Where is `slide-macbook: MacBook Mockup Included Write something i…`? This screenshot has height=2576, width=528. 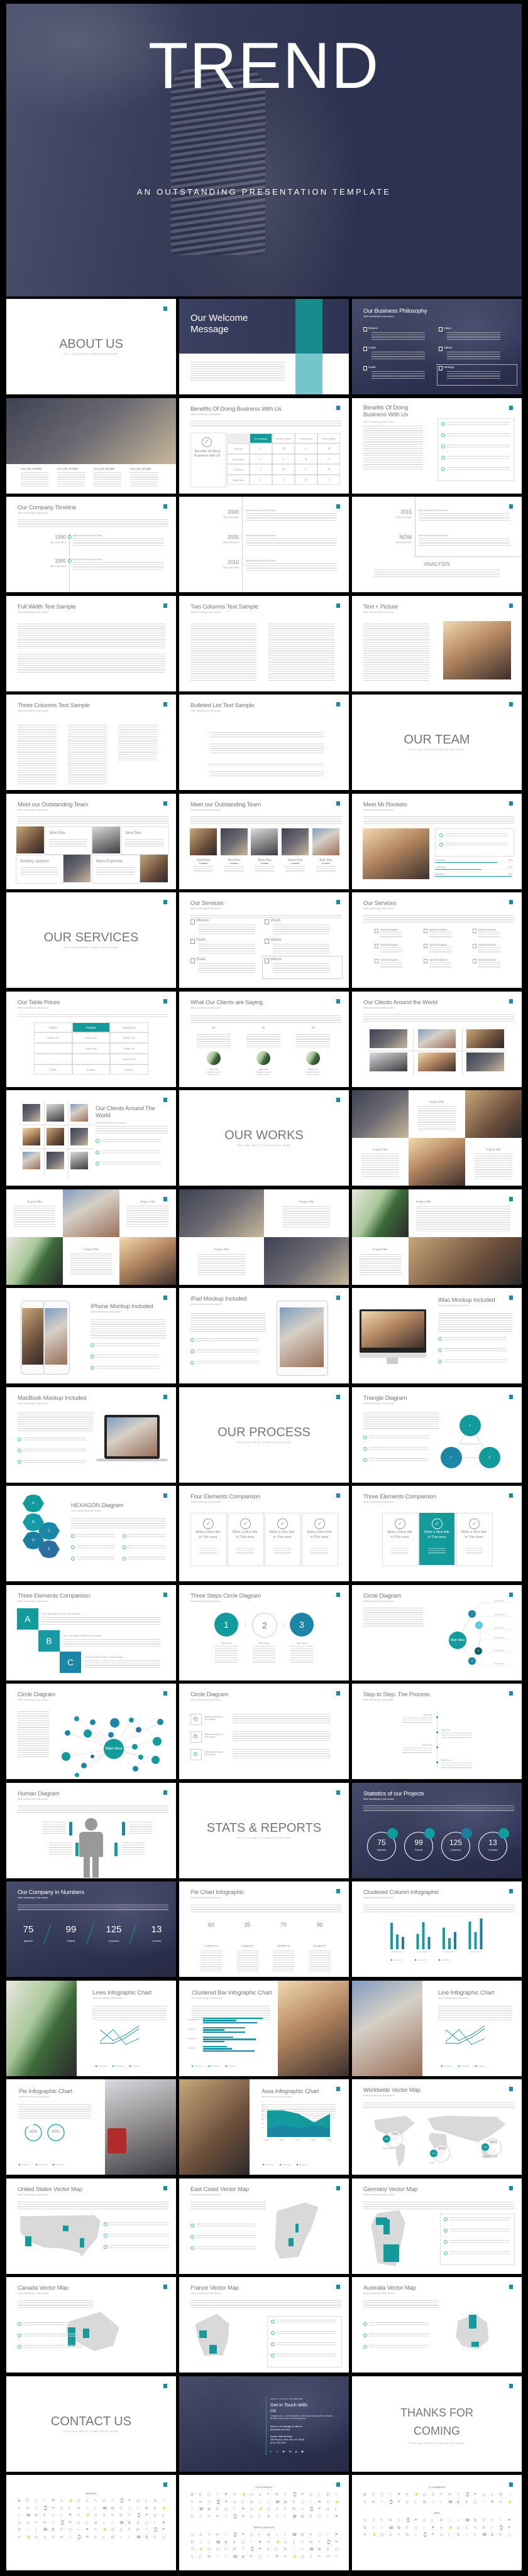 slide-macbook: MacBook Mockup Included Write something i… is located at coordinates (91, 1435).